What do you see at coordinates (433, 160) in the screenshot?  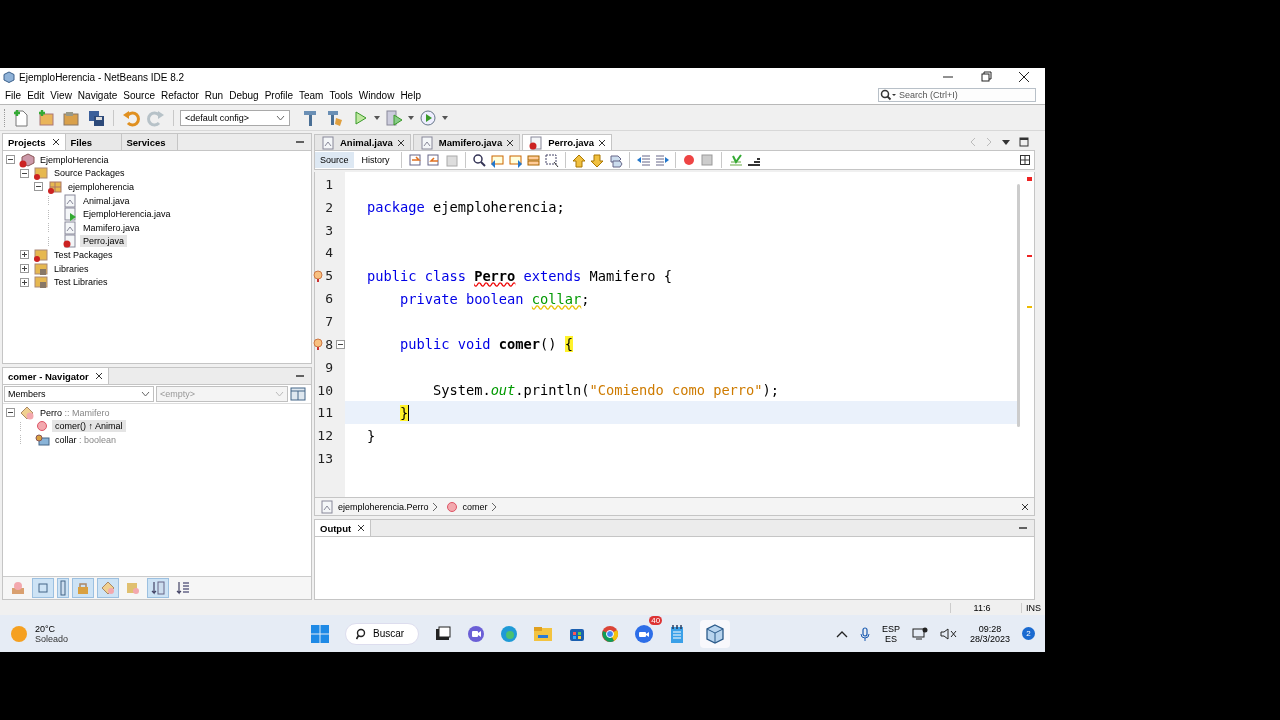 I see `back-icon` at bounding box center [433, 160].